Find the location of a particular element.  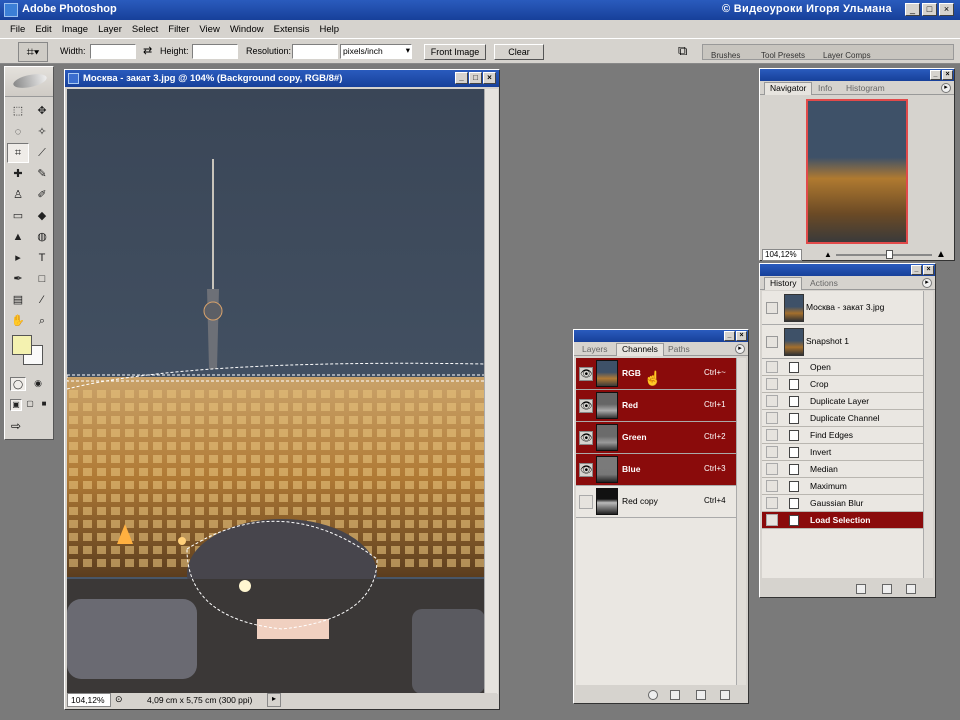

tab-channels: Channels is located at coordinates (640, 349).